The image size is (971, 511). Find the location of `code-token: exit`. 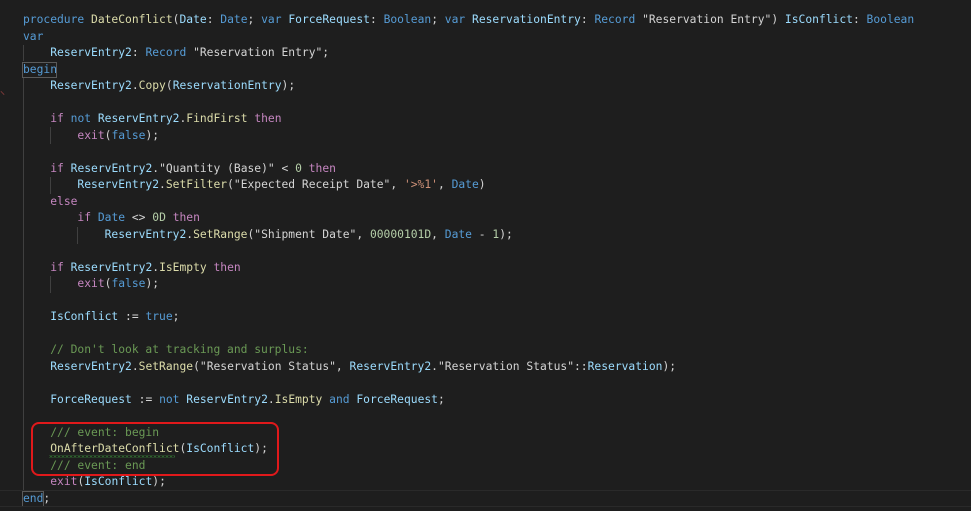

code-token: exit is located at coordinates (91, 283).